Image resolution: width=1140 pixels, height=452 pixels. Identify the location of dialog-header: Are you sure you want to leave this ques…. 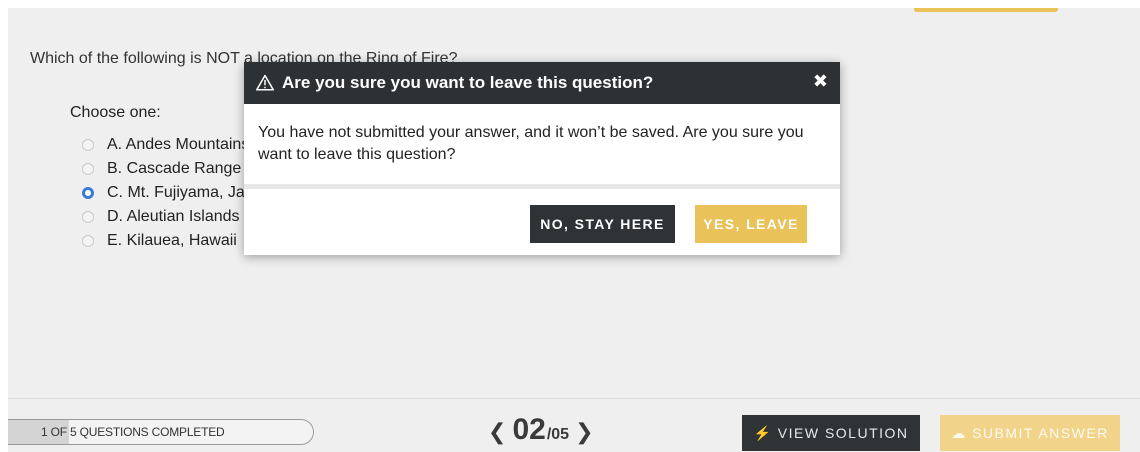
(542, 83).